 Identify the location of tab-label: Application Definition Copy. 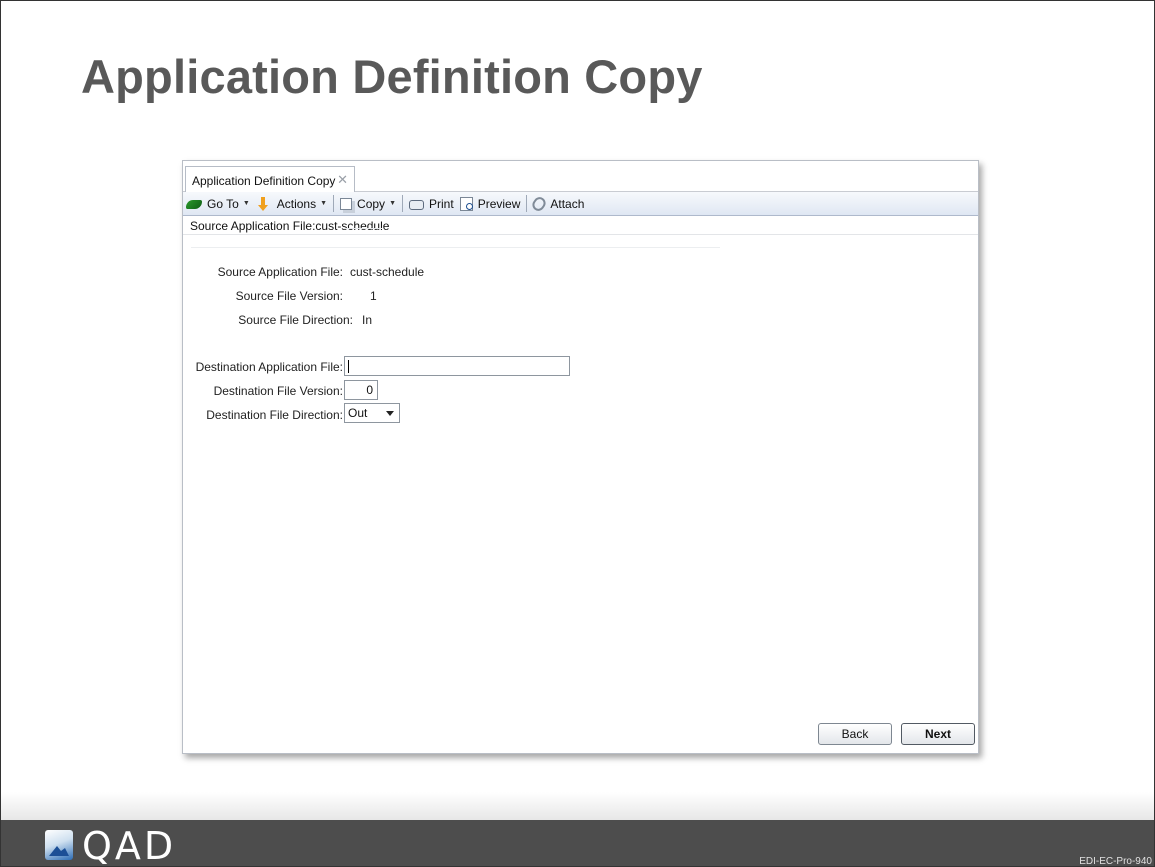
(264, 181).